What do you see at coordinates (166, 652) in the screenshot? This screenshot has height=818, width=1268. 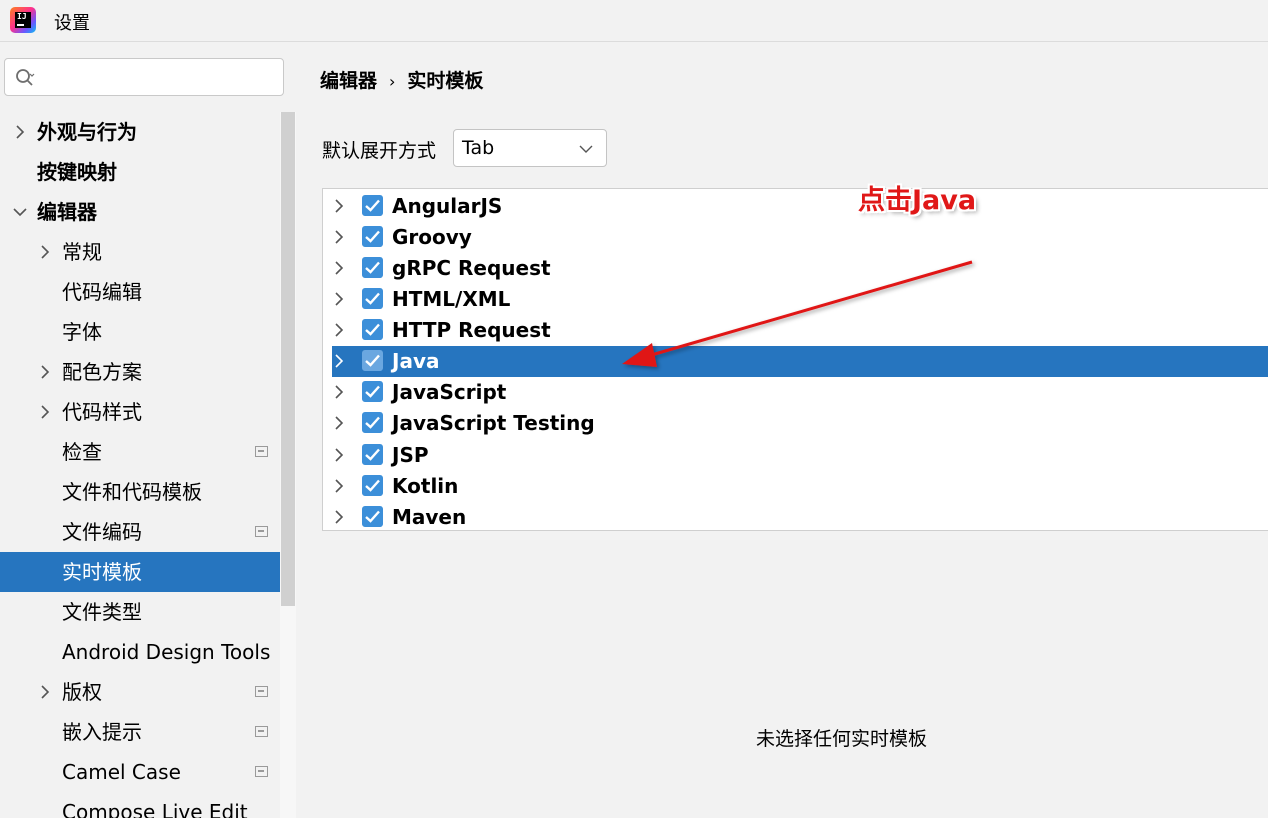 I see `sidebar-item-label: Android Design Tools` at bounding box center [166, 652].